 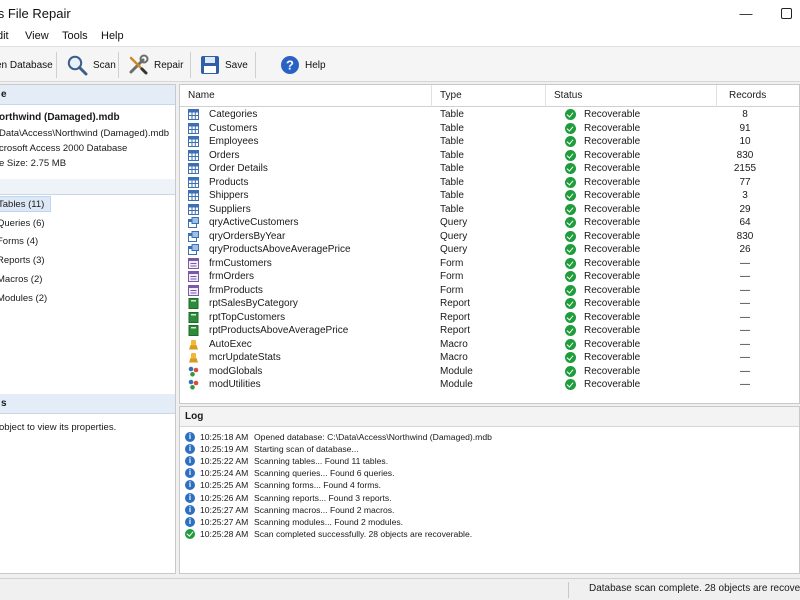 I want to click on scan-button: Scan, so click(x=91, y=65).